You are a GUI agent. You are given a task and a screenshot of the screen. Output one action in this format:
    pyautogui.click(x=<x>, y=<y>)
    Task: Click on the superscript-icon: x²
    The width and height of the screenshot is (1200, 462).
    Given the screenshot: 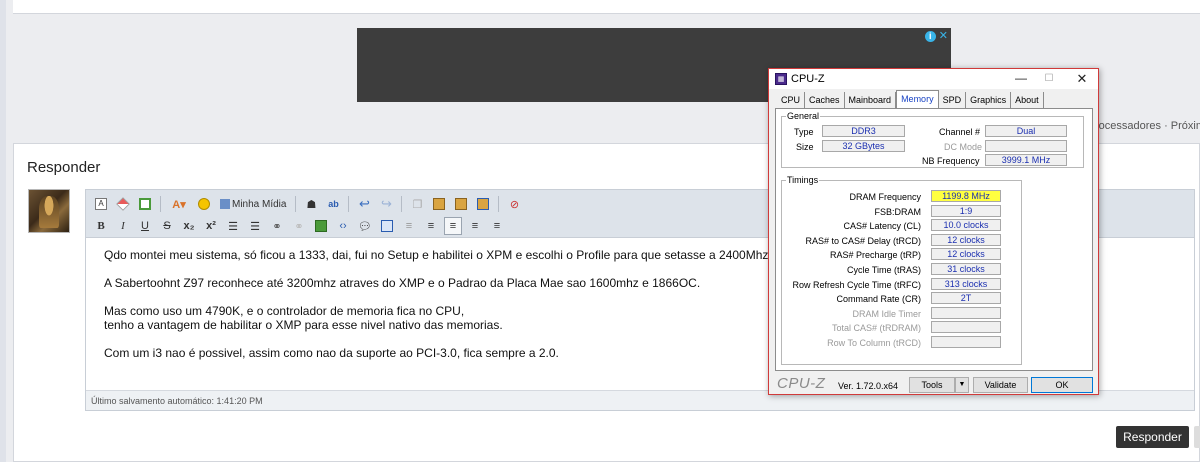 What is the action you would take?
    pyautogui.click(x=211, y=226)
    